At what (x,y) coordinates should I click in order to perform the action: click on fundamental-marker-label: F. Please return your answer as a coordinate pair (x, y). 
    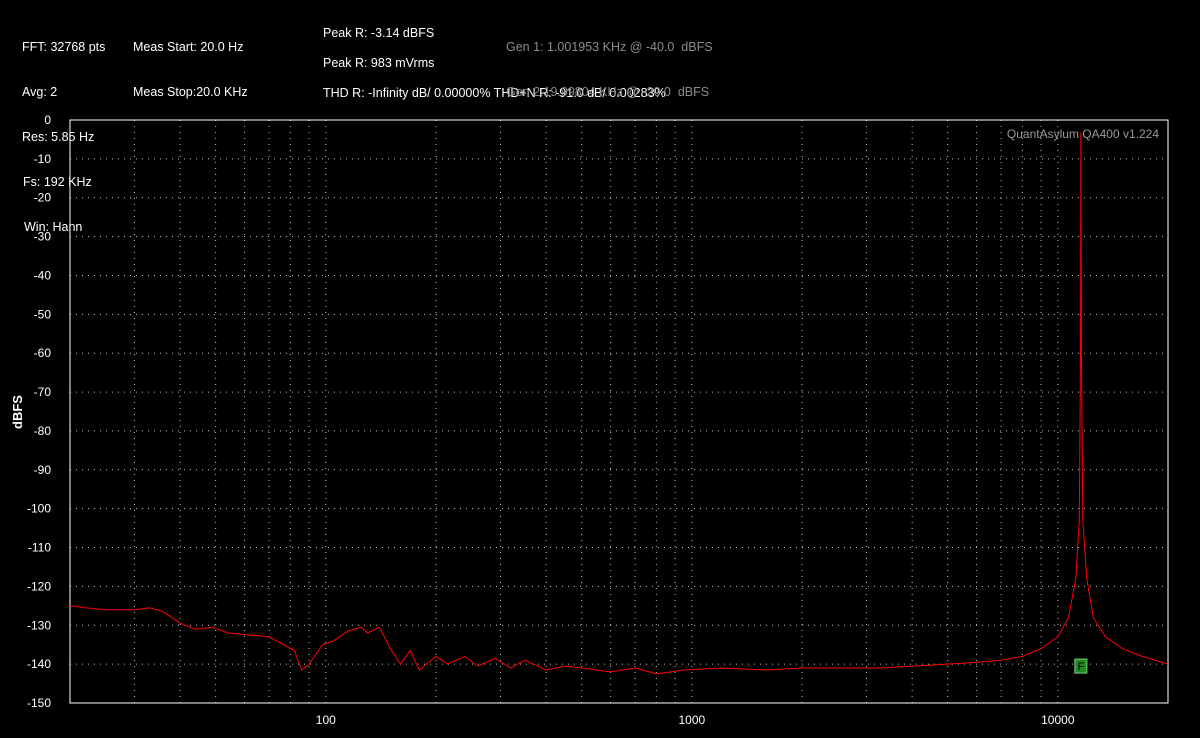
    Looking at the image, I should click on (1080, 667).